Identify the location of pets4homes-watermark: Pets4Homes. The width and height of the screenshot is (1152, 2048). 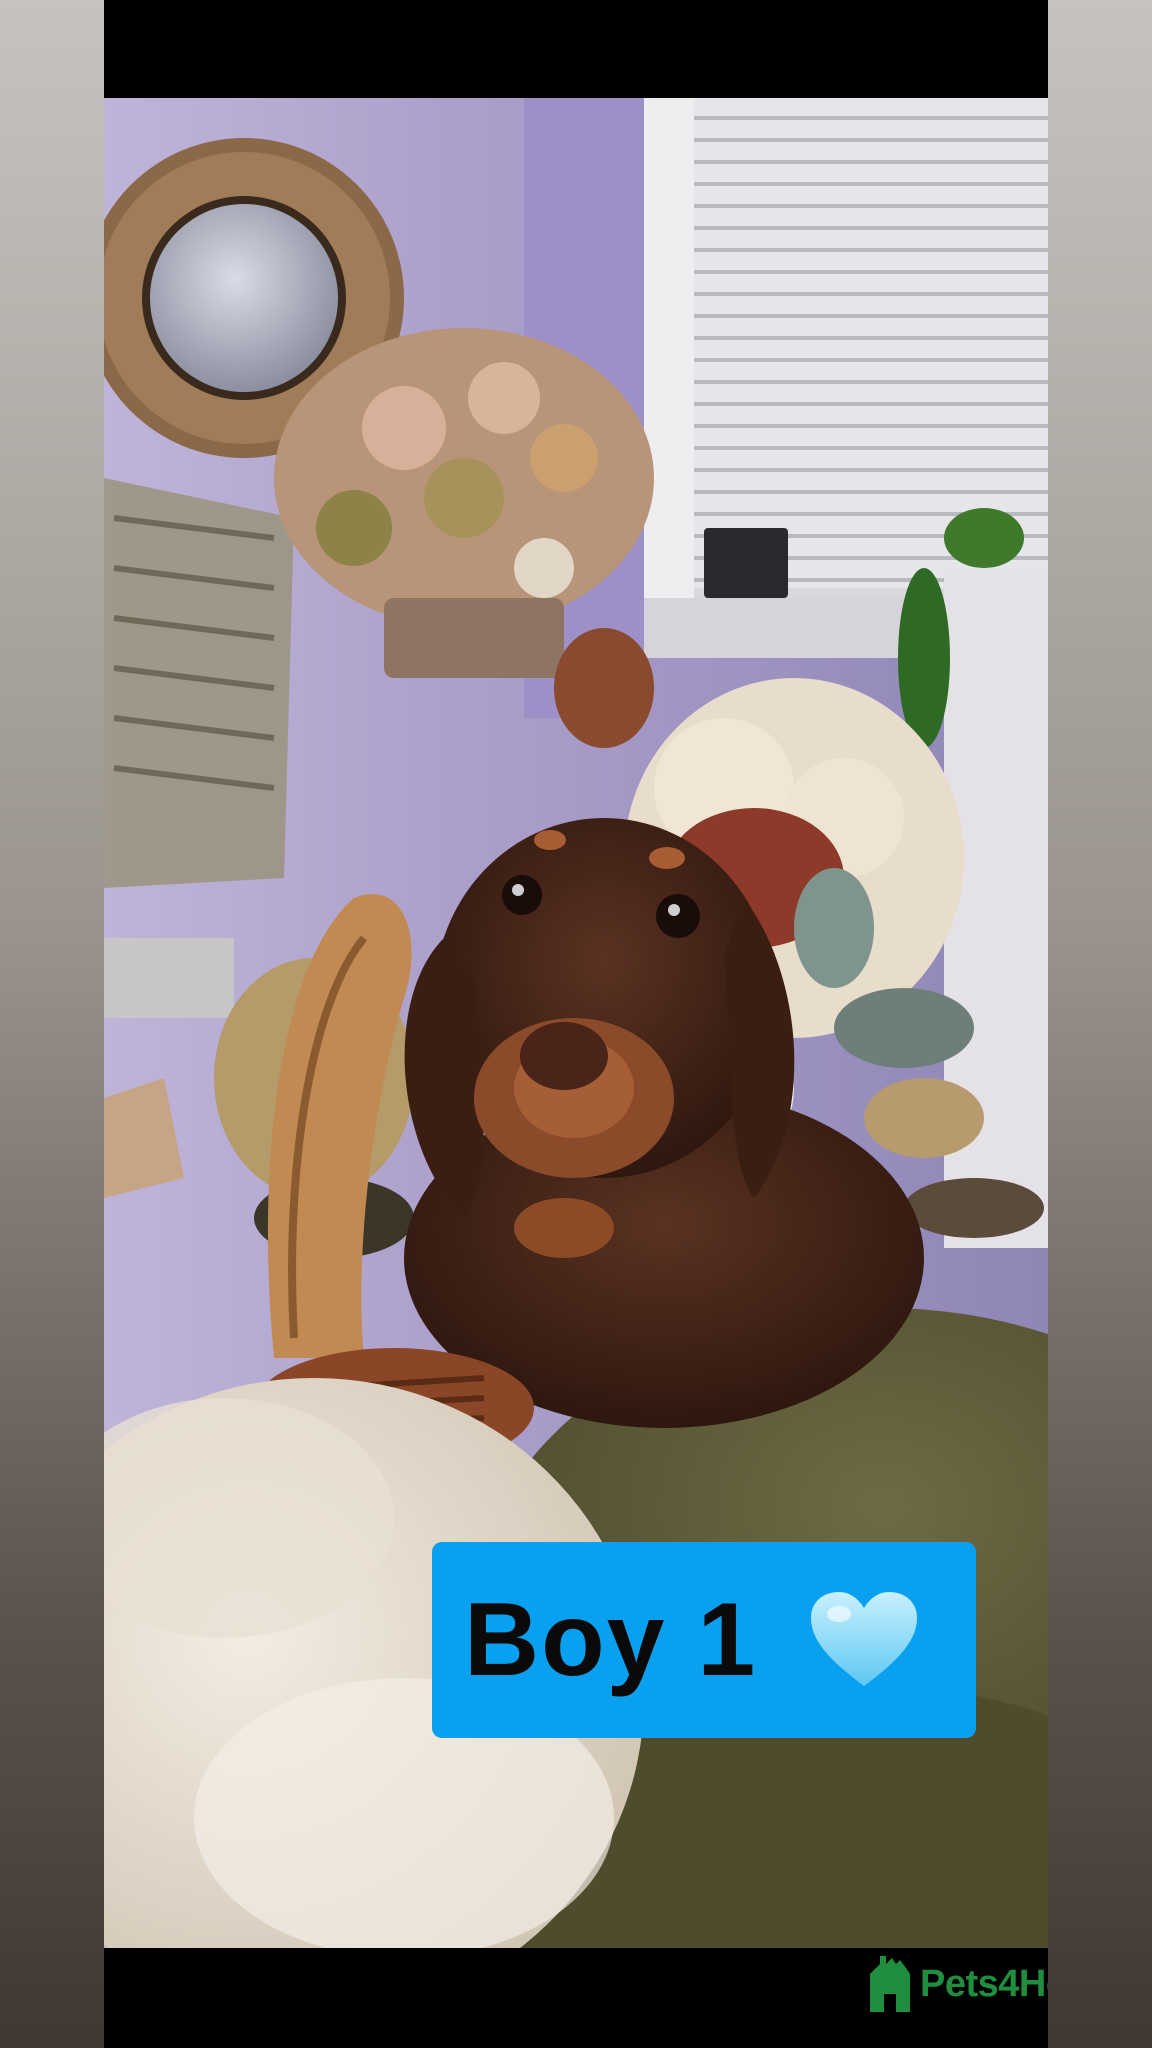
(957, 1984).